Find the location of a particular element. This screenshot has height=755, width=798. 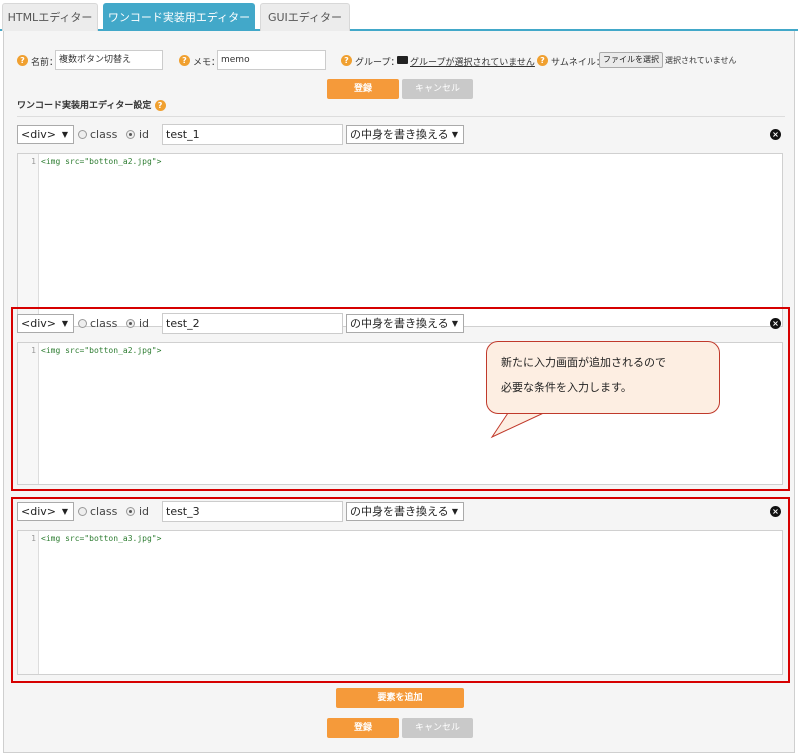

folder-icon is located at coordinates (402, 60).